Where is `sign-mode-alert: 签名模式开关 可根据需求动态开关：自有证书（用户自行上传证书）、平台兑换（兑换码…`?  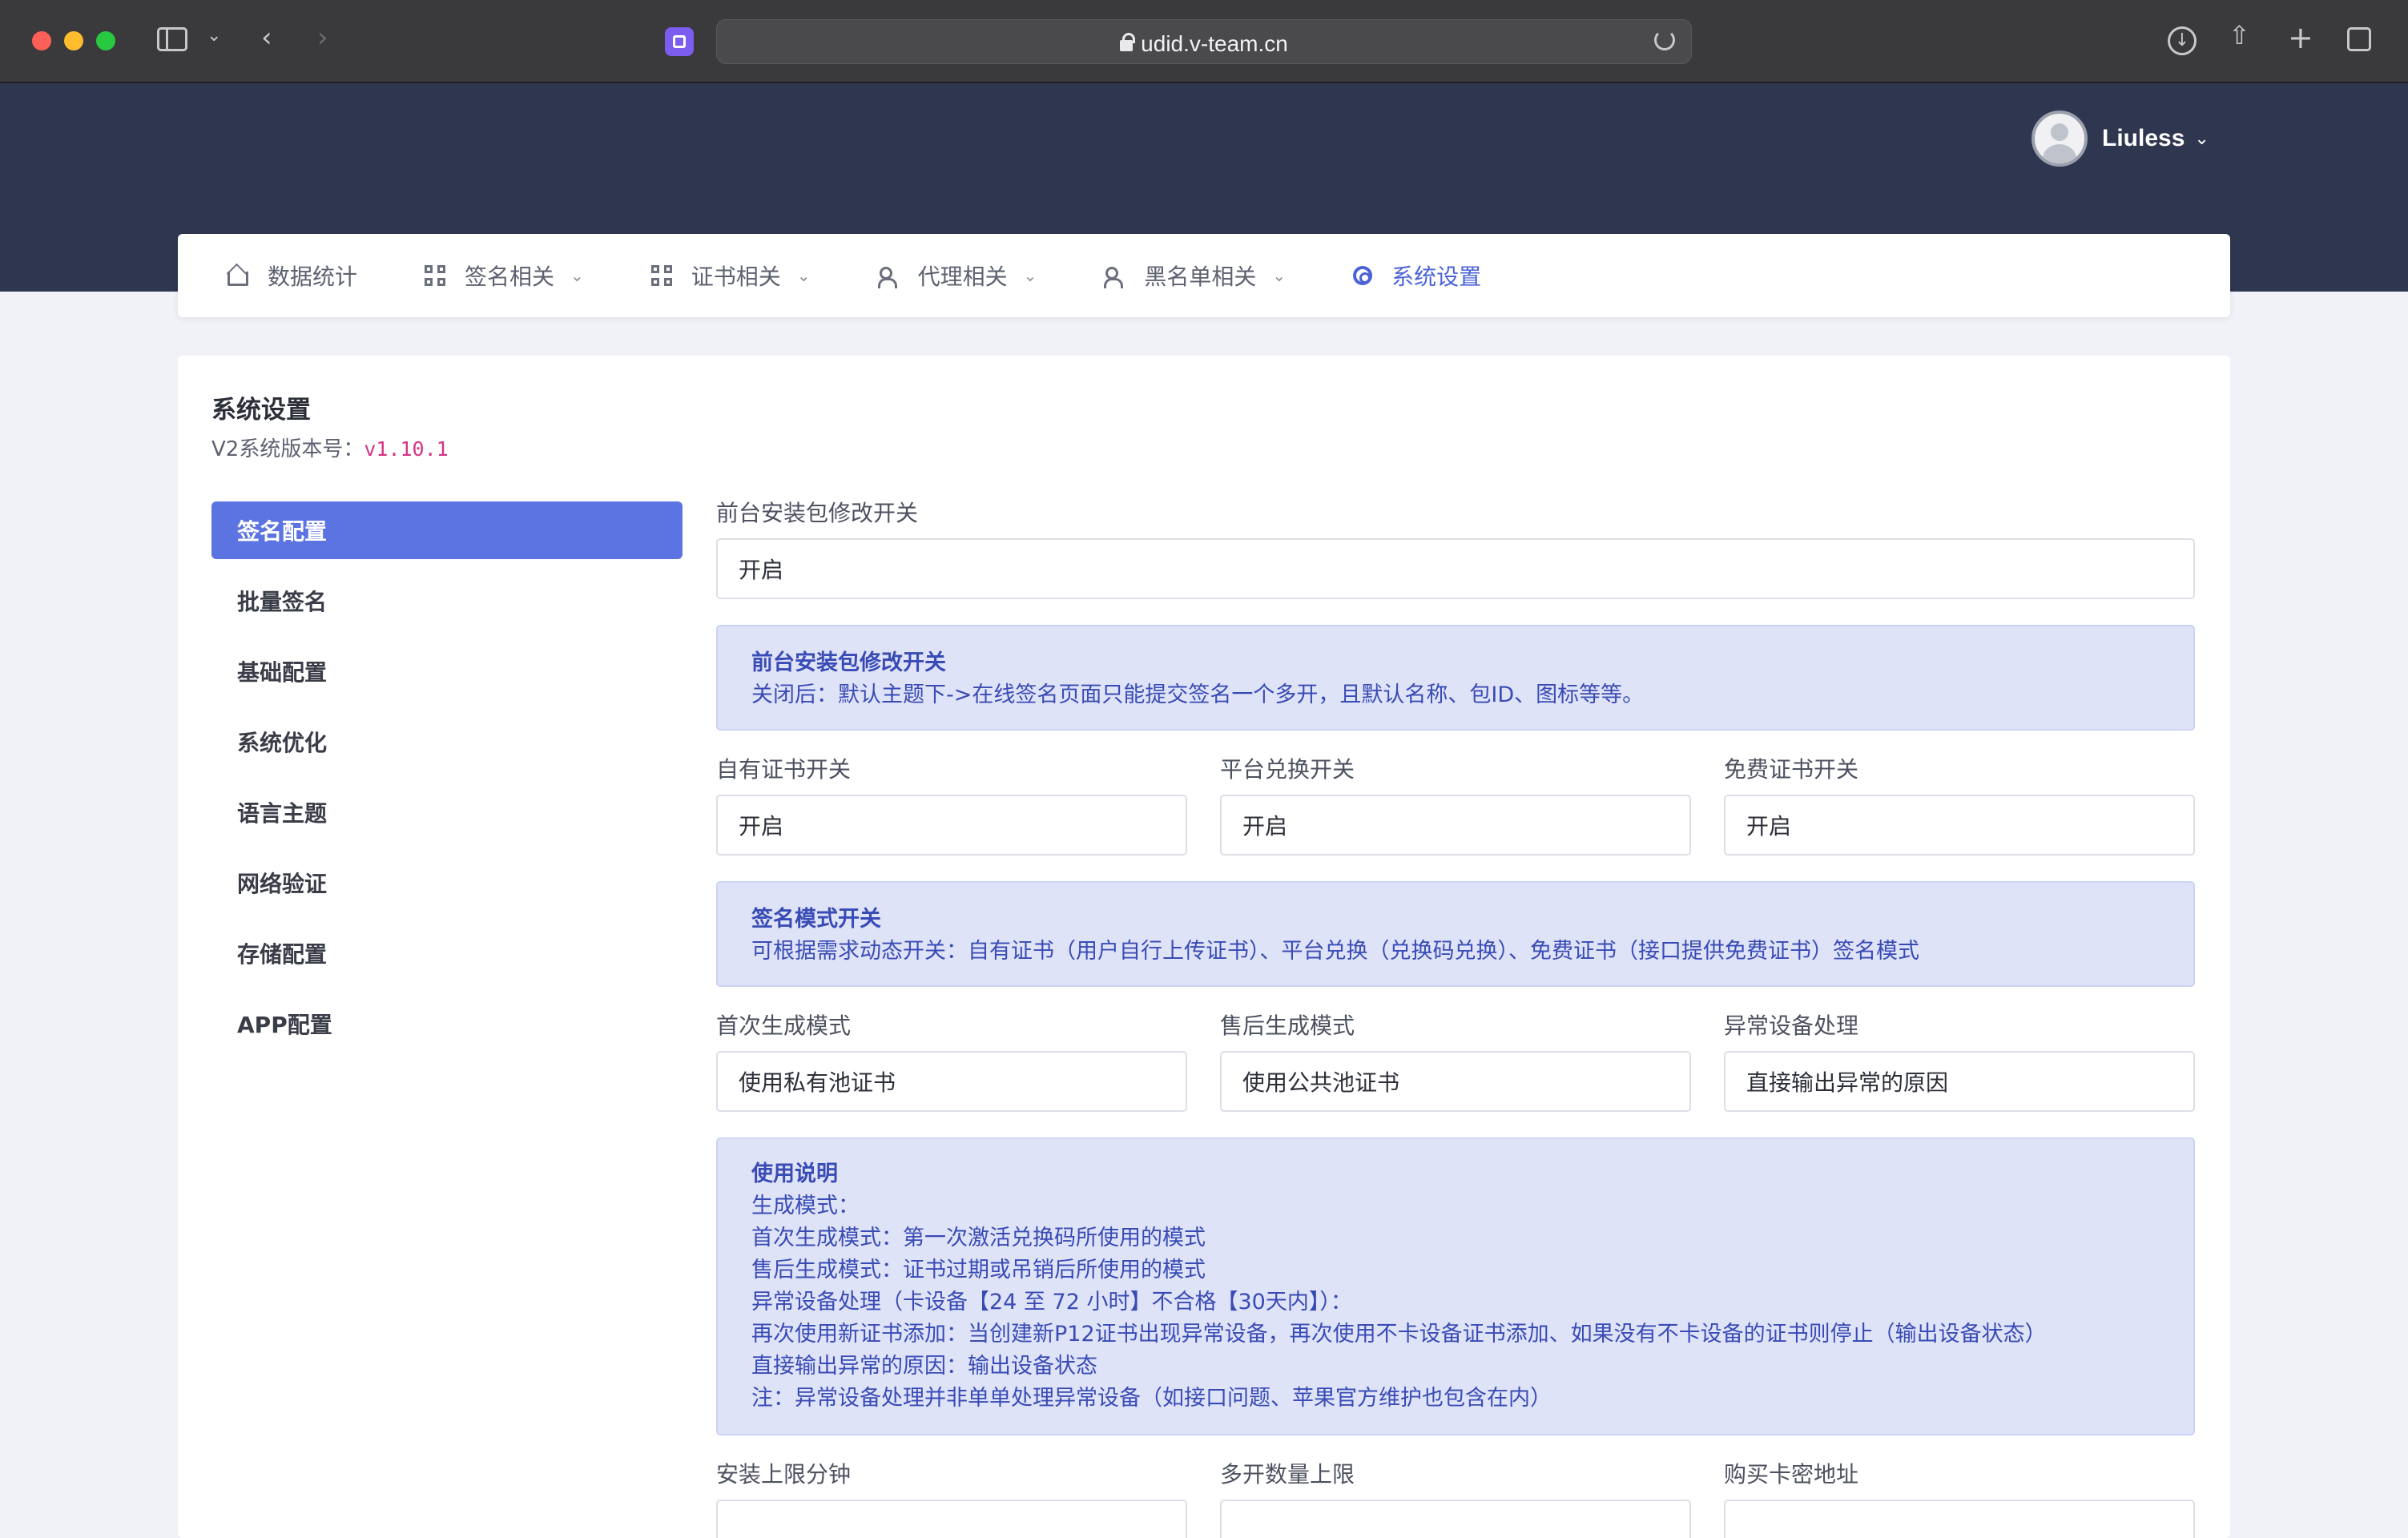 sign-mode-alert: 签名模式开关 可根据需求动态开关：自有证书（用户自行上传证书）、平台兑换（兑换码… is located at coordinates (1455, 934).